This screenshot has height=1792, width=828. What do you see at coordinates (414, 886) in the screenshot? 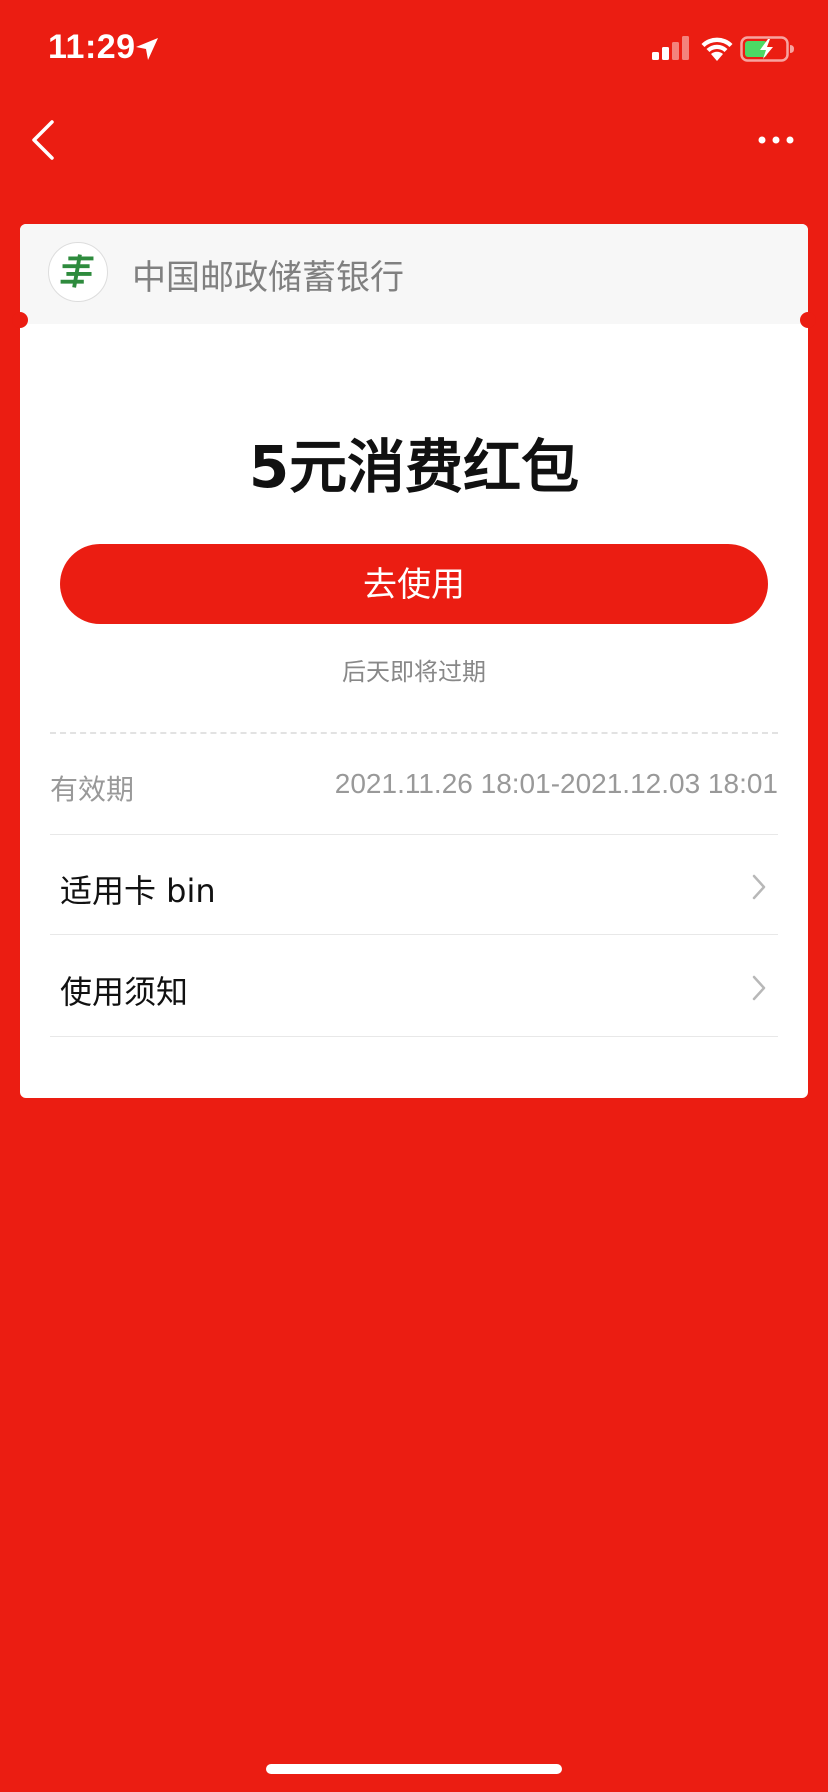
I see `row-card-bin: 适用卡 bin` at bounding box center [414, 886].